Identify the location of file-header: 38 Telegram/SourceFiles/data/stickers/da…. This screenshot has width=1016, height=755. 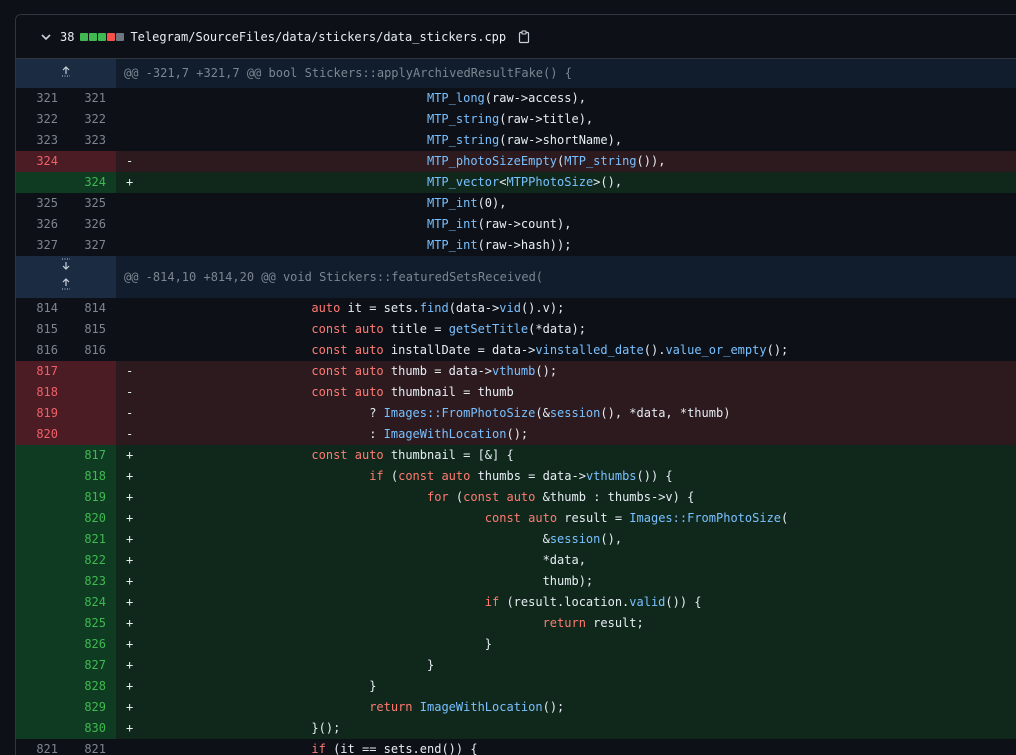
(516, 37).